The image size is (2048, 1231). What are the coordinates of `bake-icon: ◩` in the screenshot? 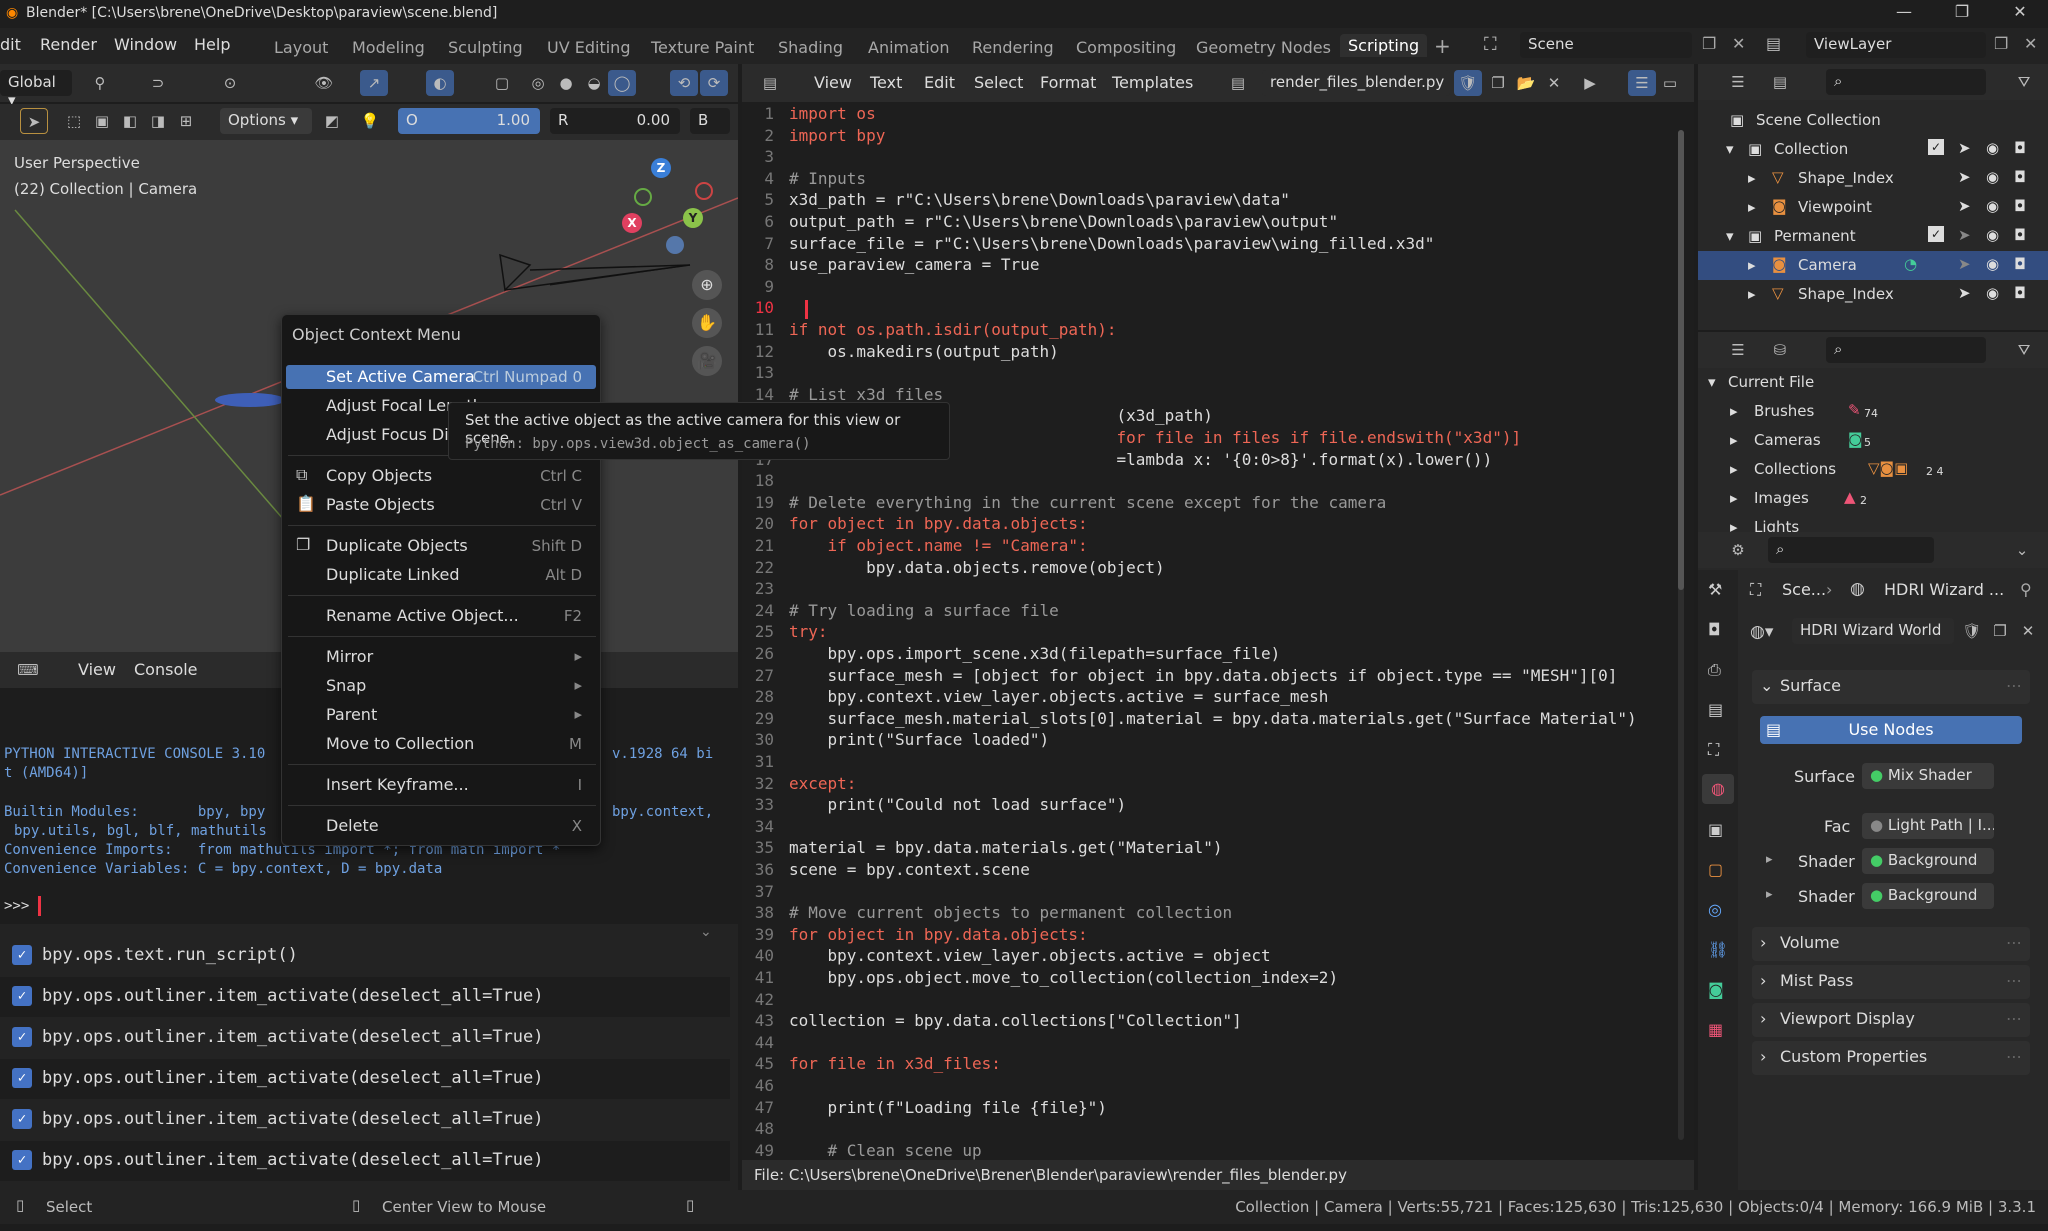 It's located at (332, 121).